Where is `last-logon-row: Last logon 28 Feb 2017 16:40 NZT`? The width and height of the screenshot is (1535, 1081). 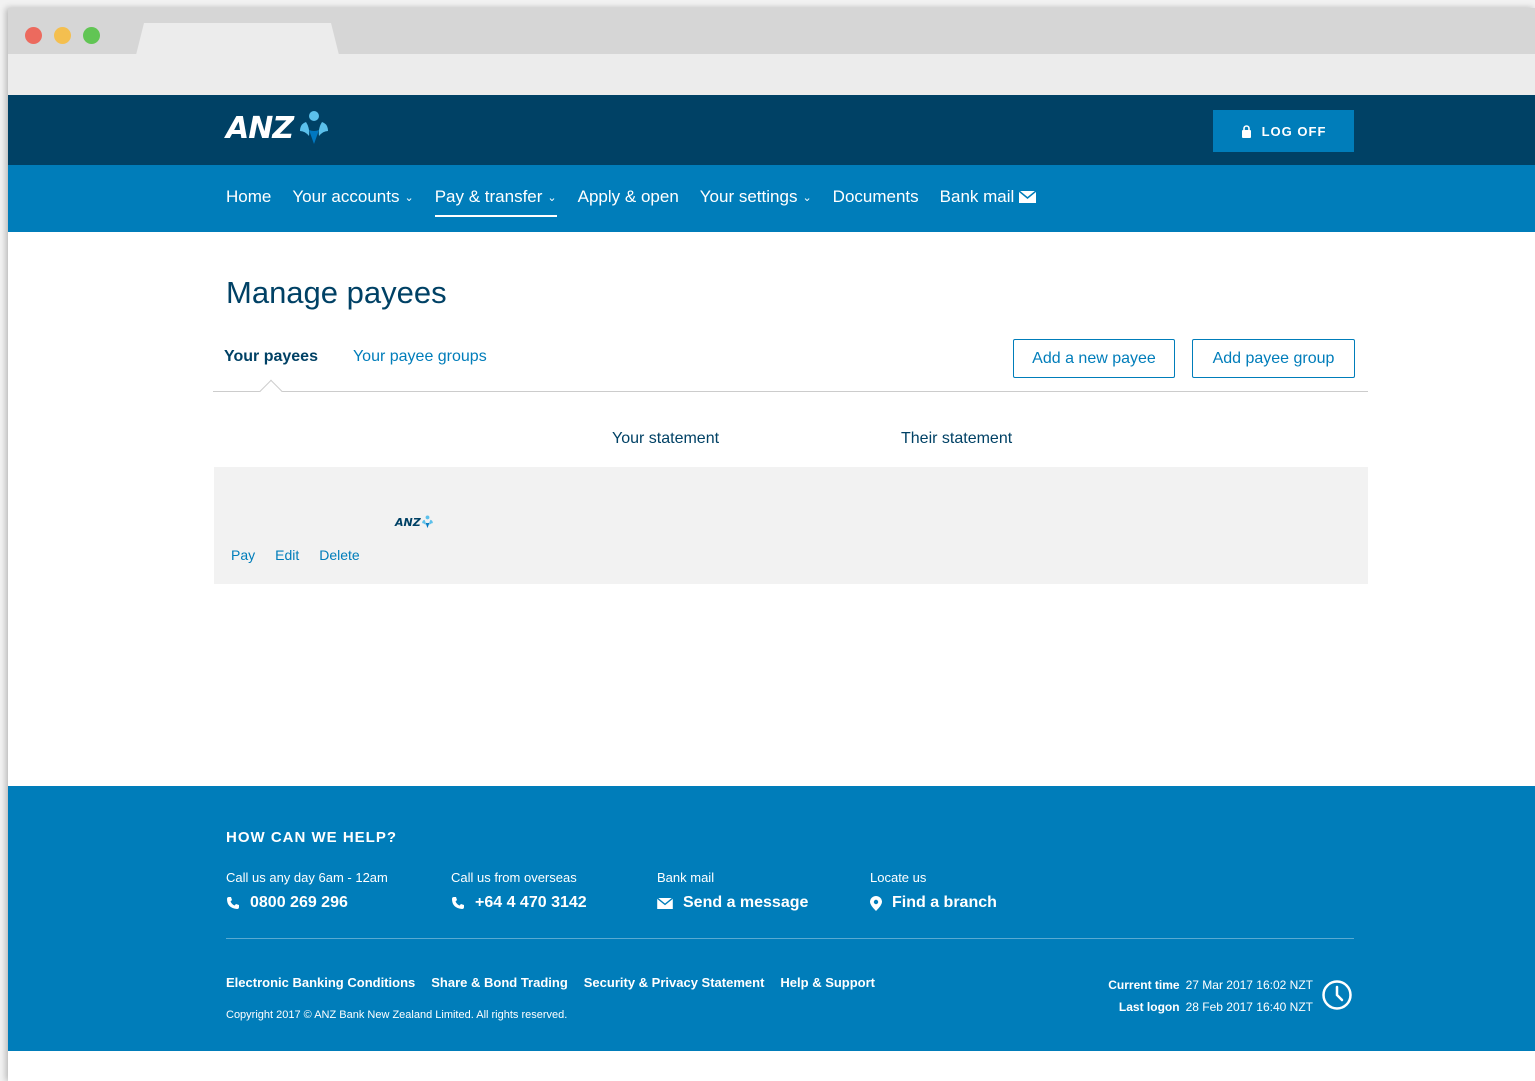
last-logon-row: Last logon 28 Feb 2017 16:40 NZT is located at coordinates (1210, 1007).